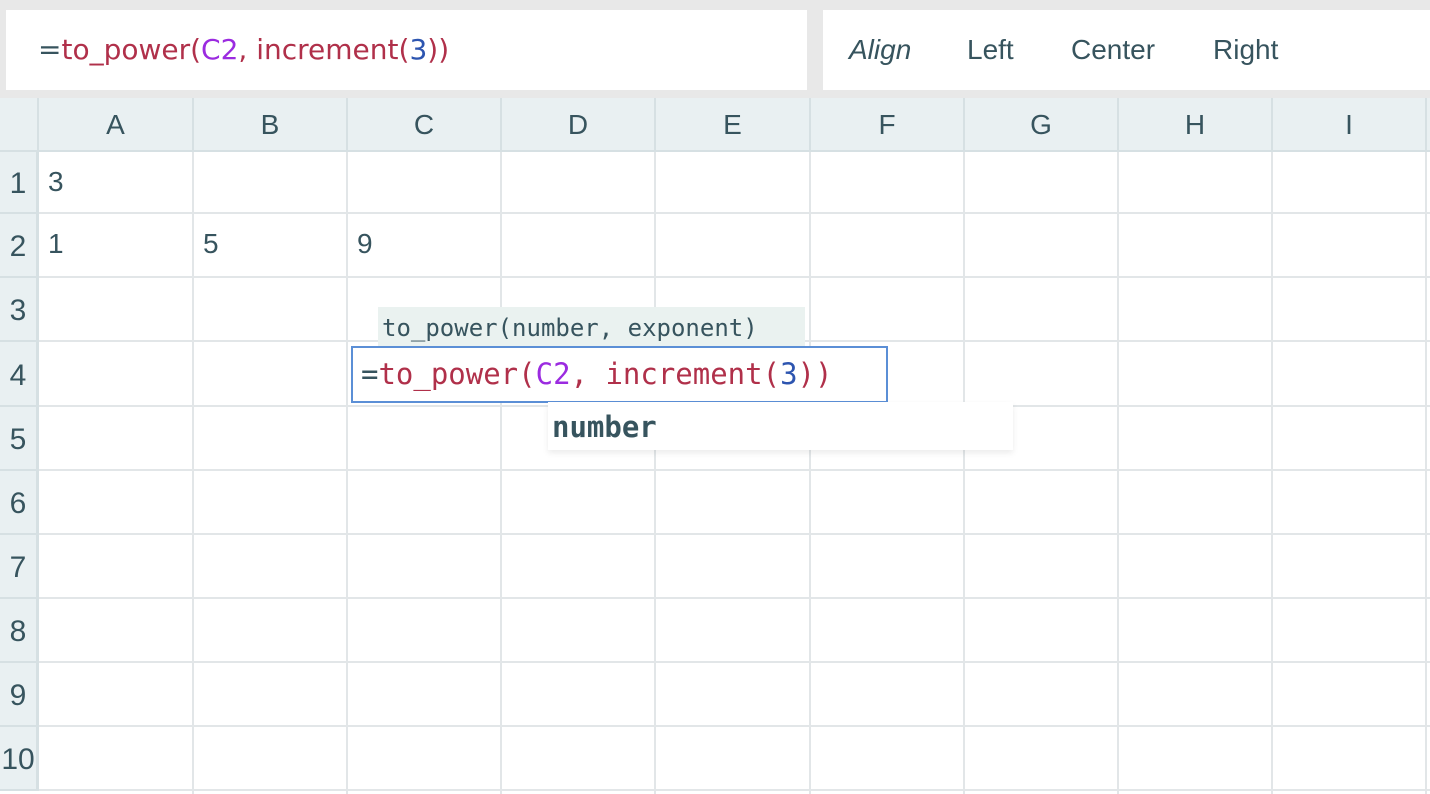  I want to click on argument-hint-text: number, so click(604, 427).